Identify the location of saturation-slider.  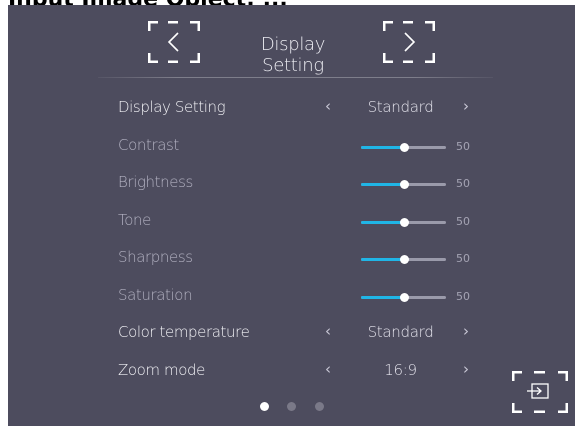
(403, 297).